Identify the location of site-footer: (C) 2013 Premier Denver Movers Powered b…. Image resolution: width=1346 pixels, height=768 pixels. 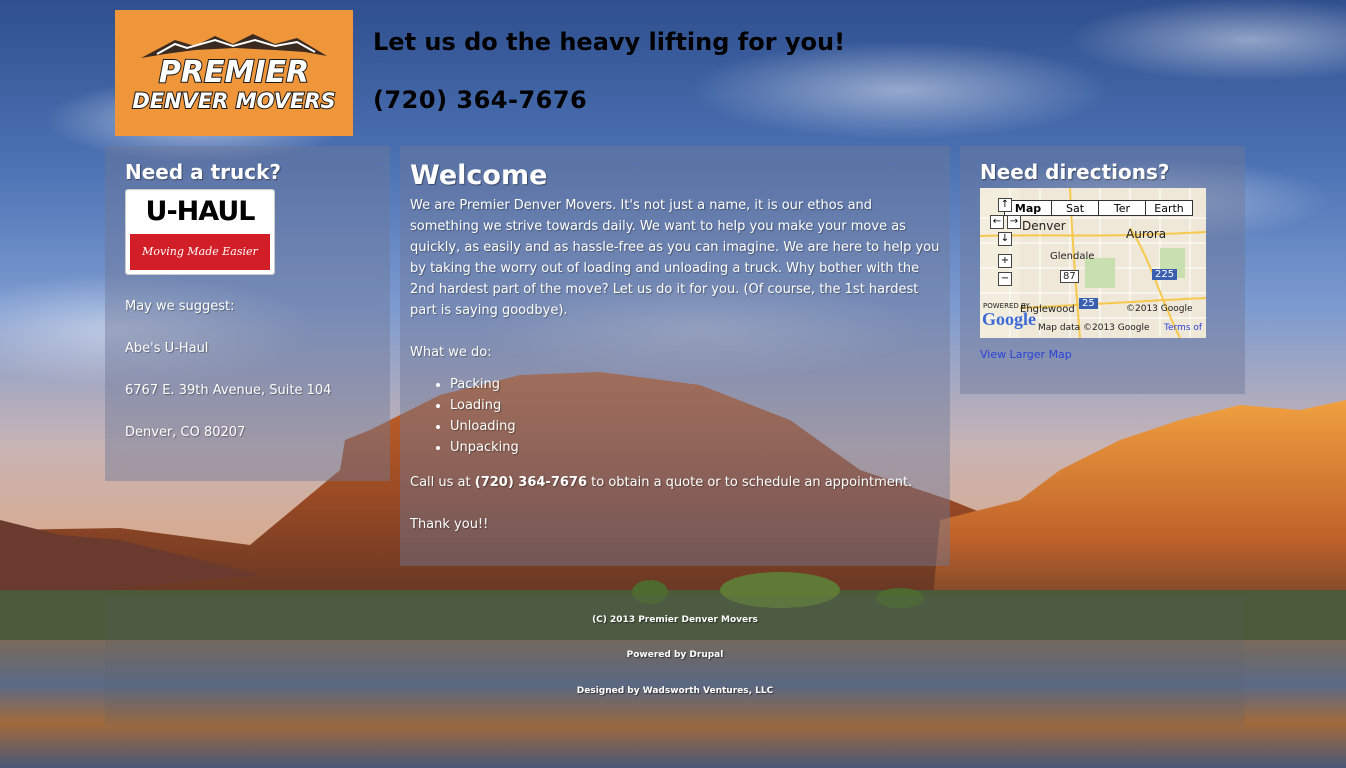
(675, 661).